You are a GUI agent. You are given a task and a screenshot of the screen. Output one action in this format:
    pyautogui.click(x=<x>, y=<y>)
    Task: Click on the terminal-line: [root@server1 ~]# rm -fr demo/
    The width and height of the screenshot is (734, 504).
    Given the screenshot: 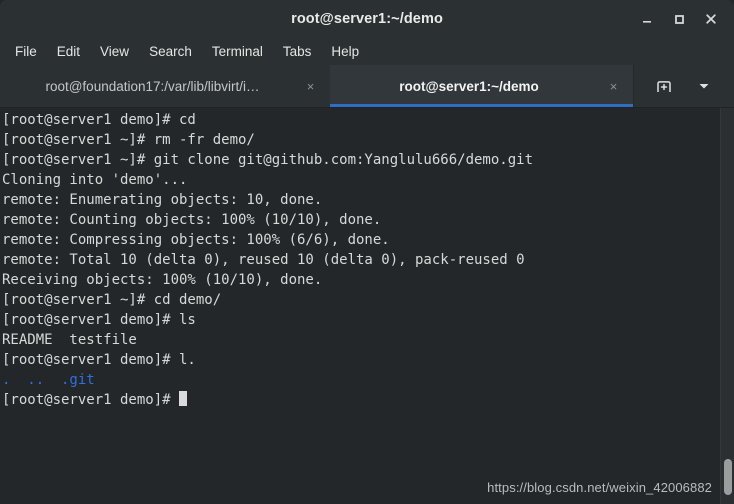 What is the action you would take?
    pyautogui.click(x=128, y=140)
    